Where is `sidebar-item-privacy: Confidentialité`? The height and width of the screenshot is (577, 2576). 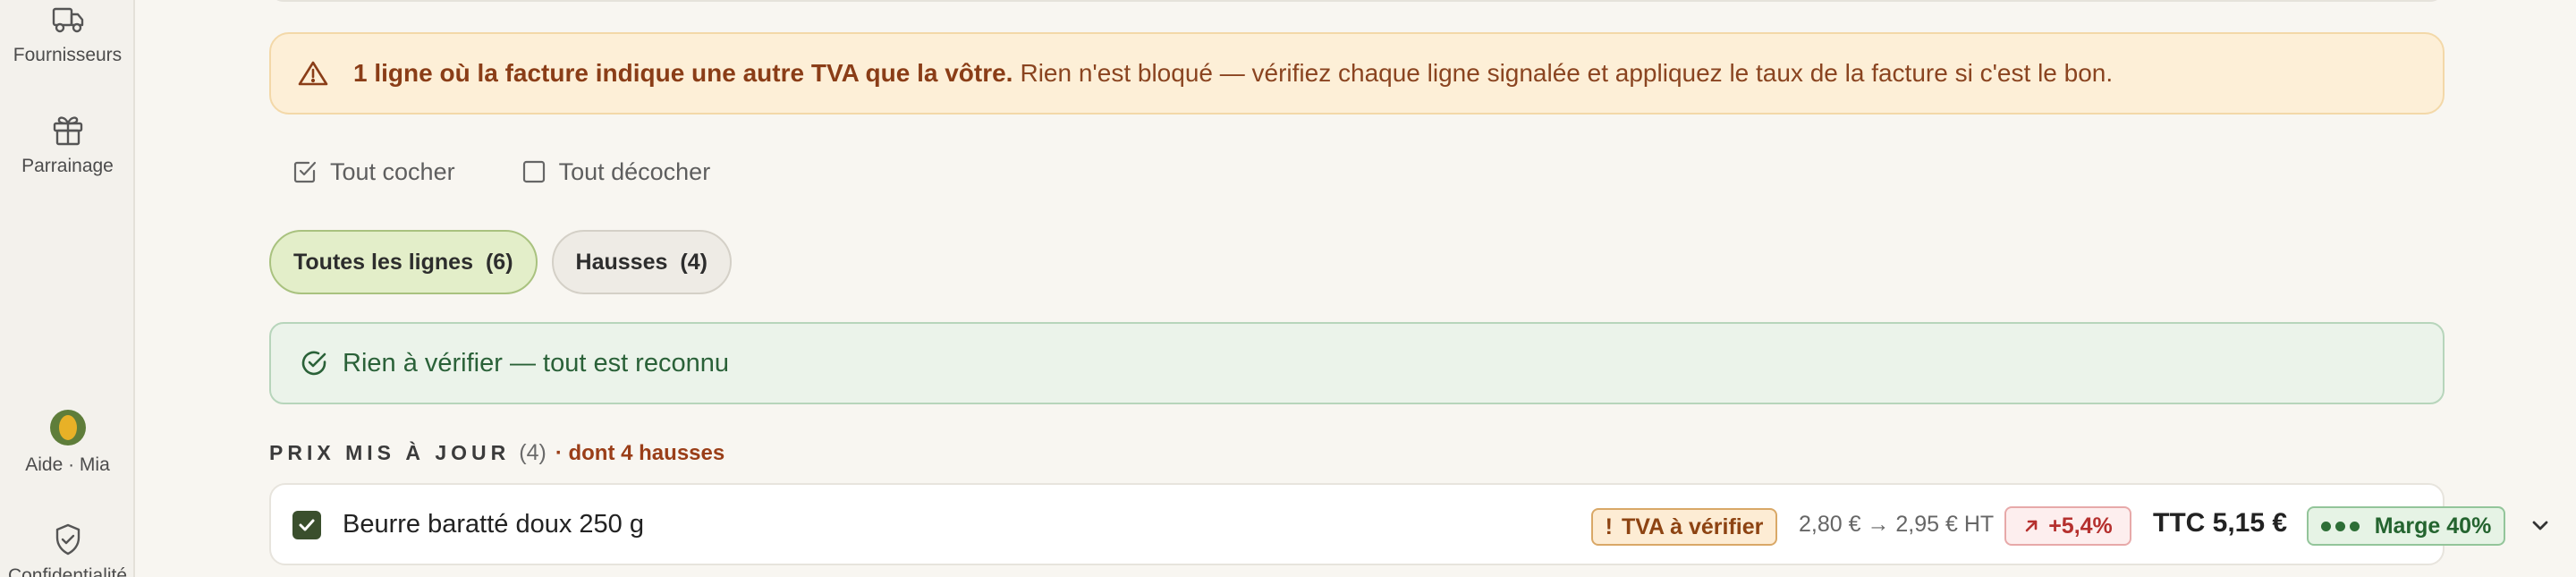 sidebar-item-privacy: Confidentialité is located at coordinates (67, 549).